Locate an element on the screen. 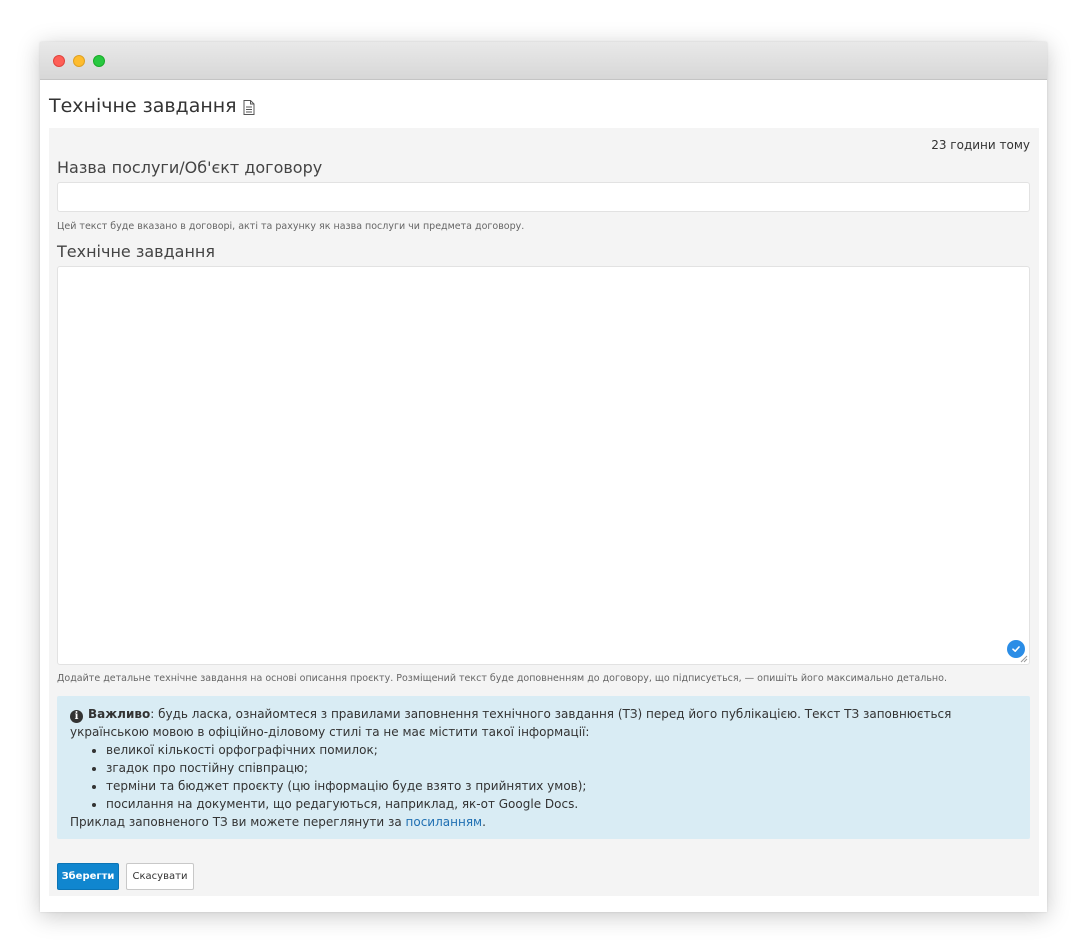 This screenshot has height=940, width=1088. minimize-window-button is located at coordinates (79, 61).